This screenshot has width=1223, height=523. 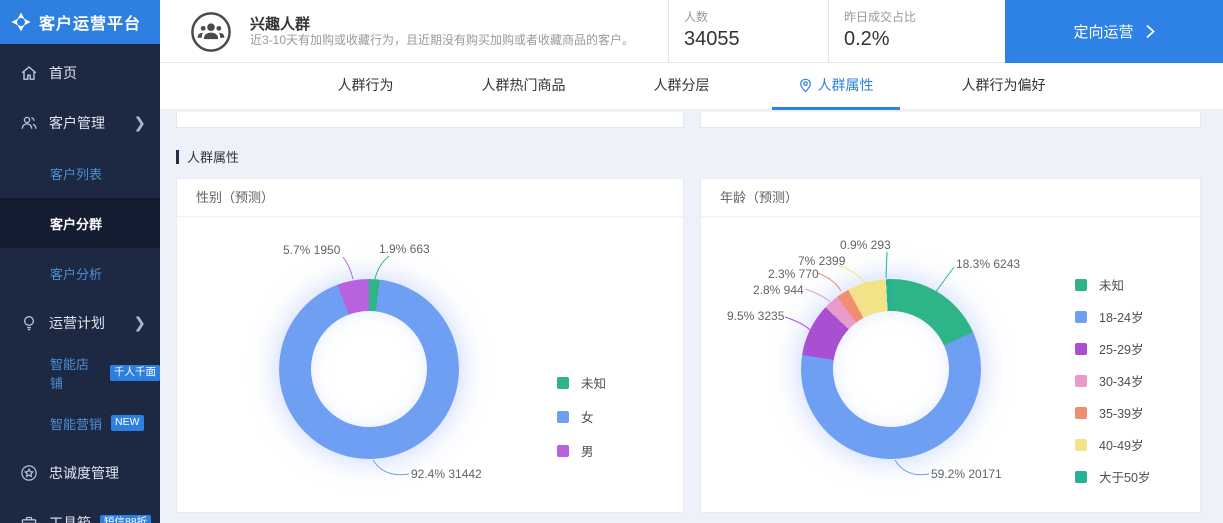 I want to click on sidebar-item-label: 客户分群, so click(x=76, y=224).